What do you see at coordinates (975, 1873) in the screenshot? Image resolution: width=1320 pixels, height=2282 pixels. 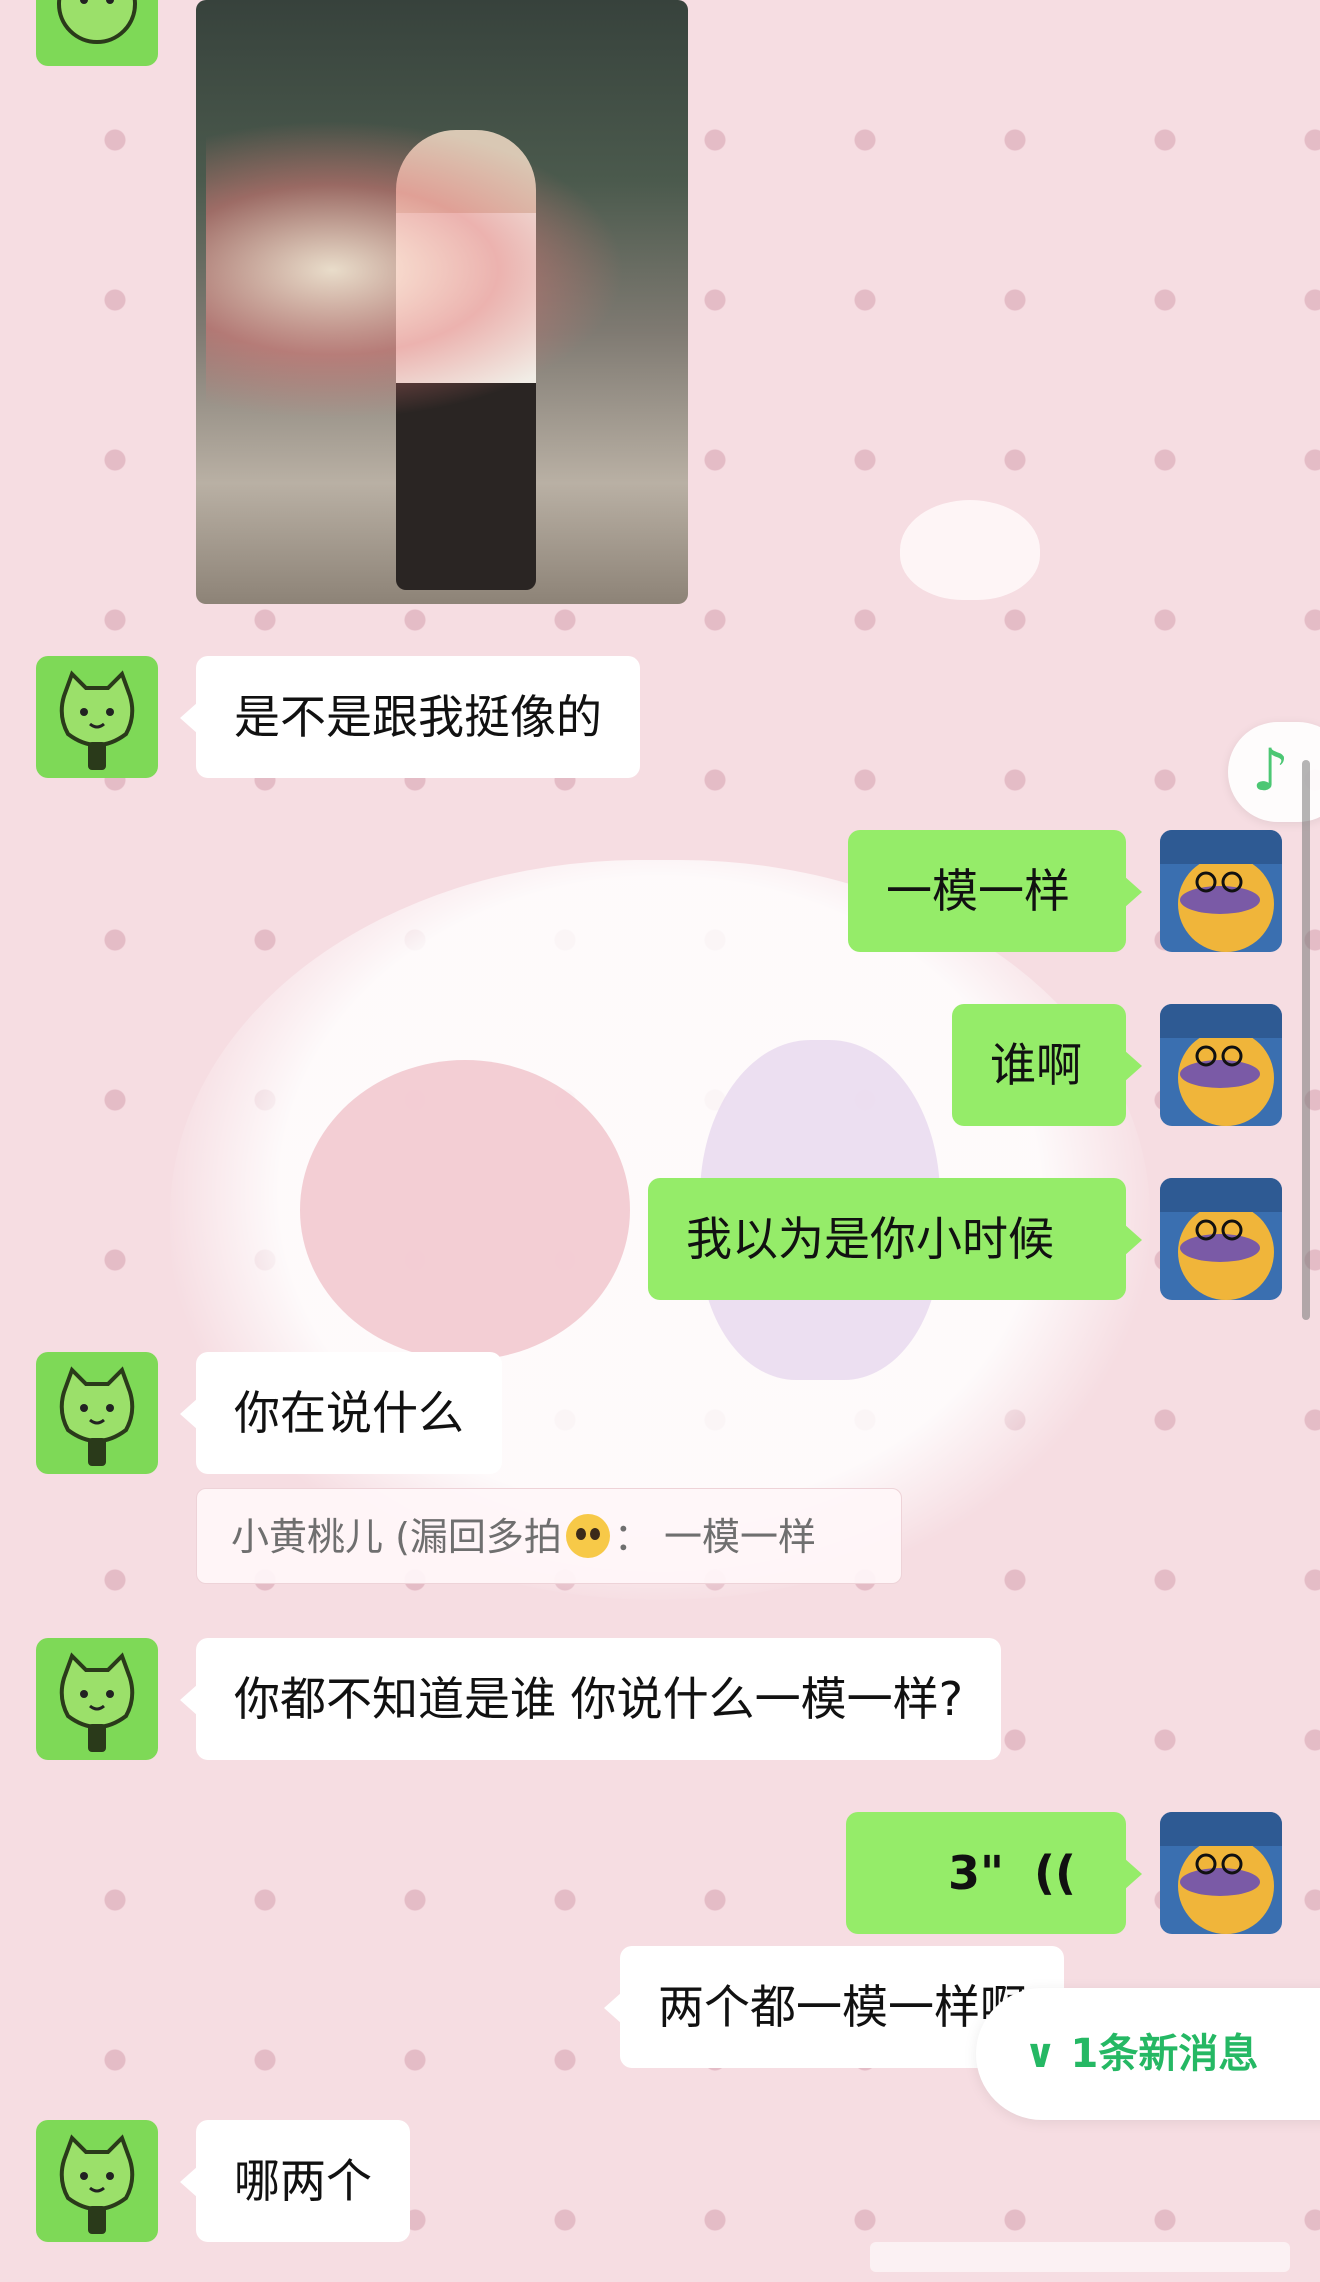 I see `voice-duration: 3"` at bounding box center [975, 1873].